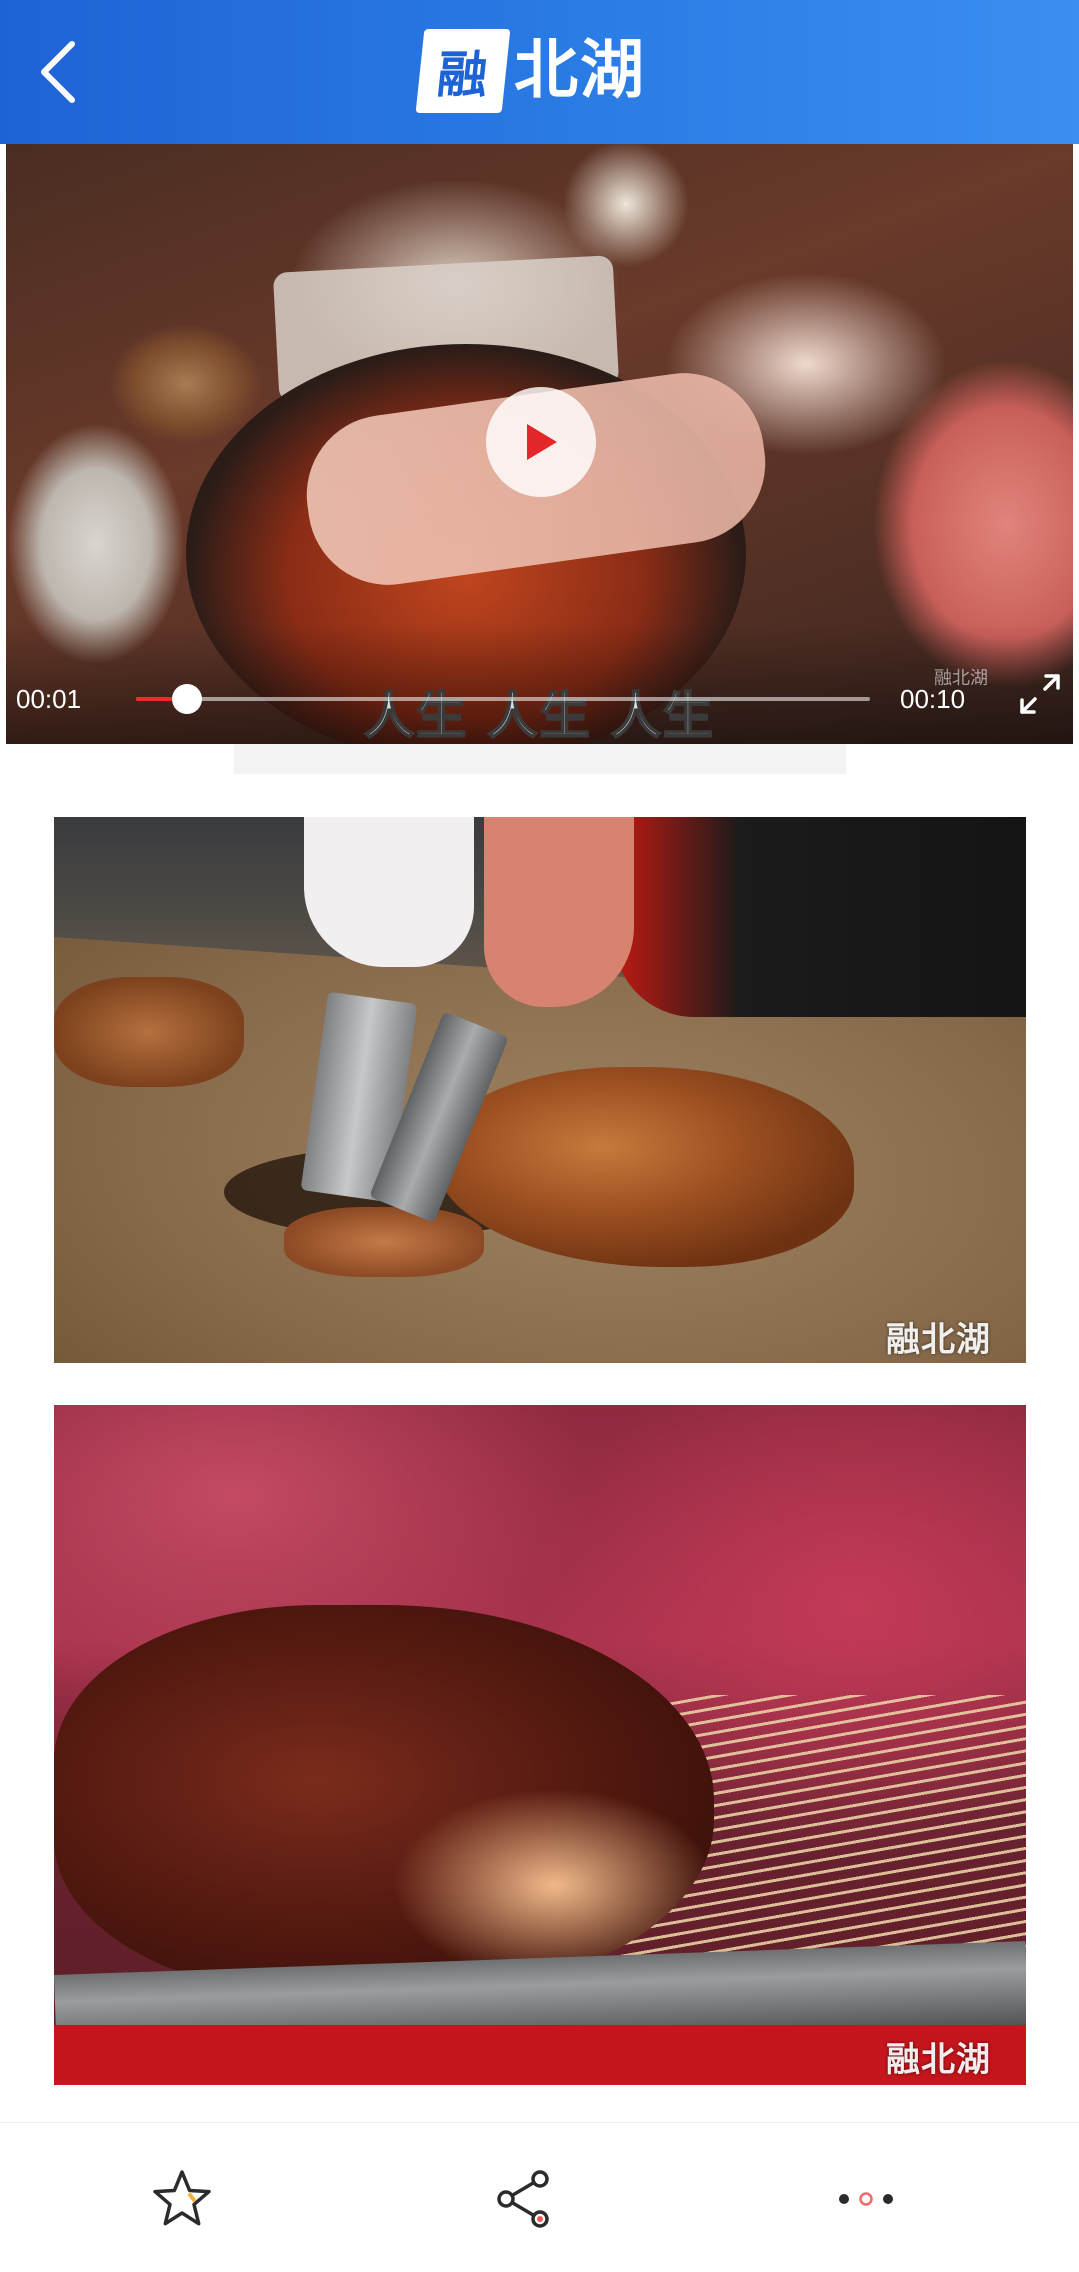  I want to click on fullscreen-button, so click(1040, 694).